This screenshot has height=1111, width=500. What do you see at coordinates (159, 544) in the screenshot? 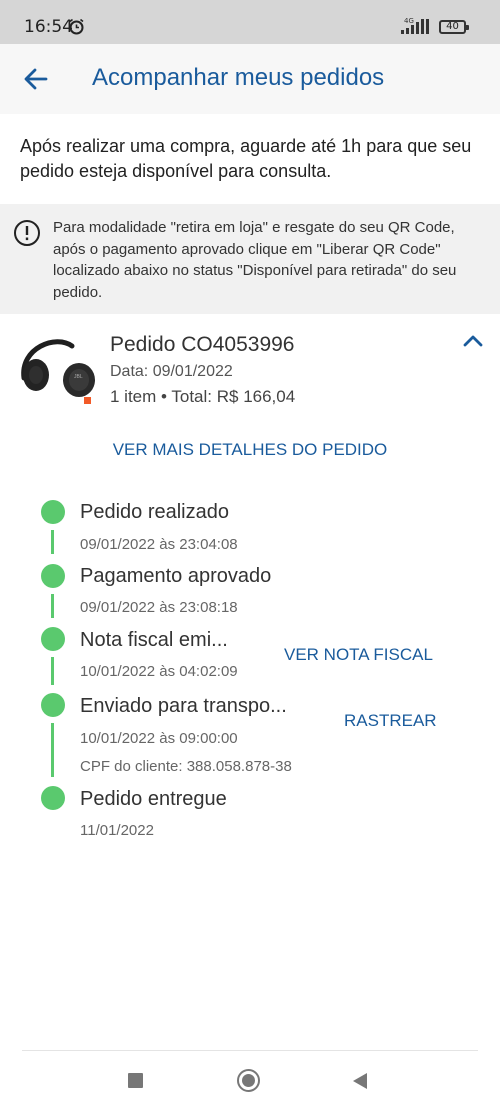
I see `step-date: 09/01/2022 às 23:04:08` at bounding box center [159, 544].